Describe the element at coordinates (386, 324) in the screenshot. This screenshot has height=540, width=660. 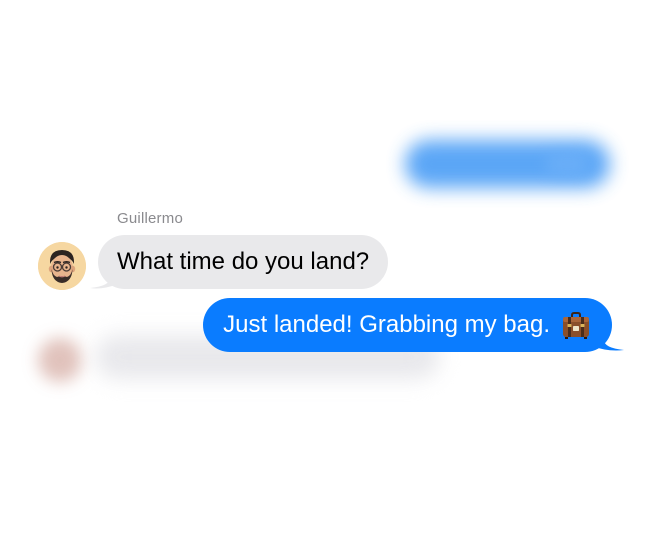
I see `outgoing-message-text: Just landed! Grabbing my bag.` at that location.